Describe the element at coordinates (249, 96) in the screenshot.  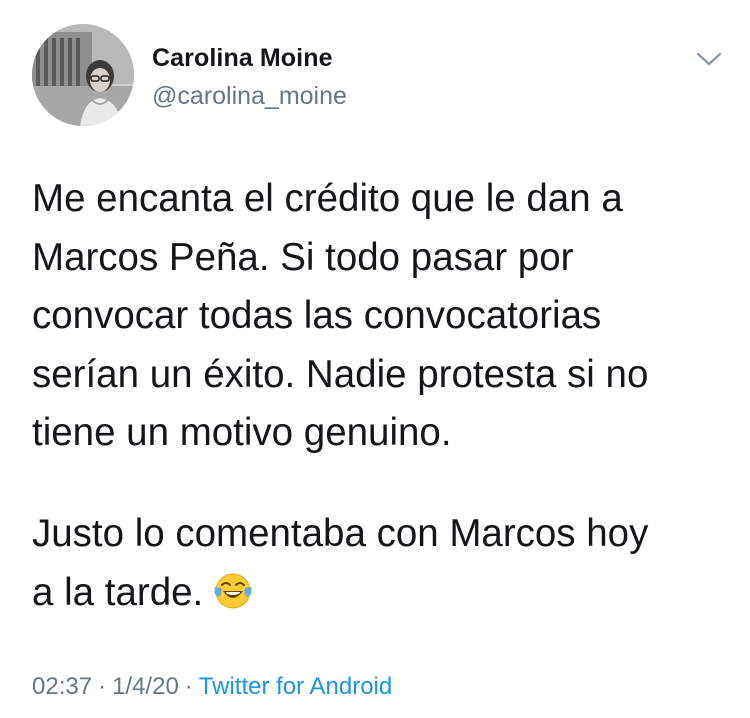
I see `user-handle: @carolina_moine` at that location.